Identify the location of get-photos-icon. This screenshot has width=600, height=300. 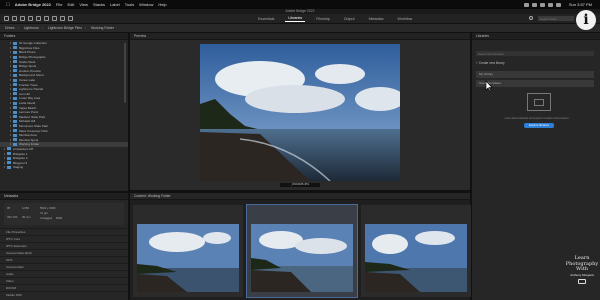
(38, 18).